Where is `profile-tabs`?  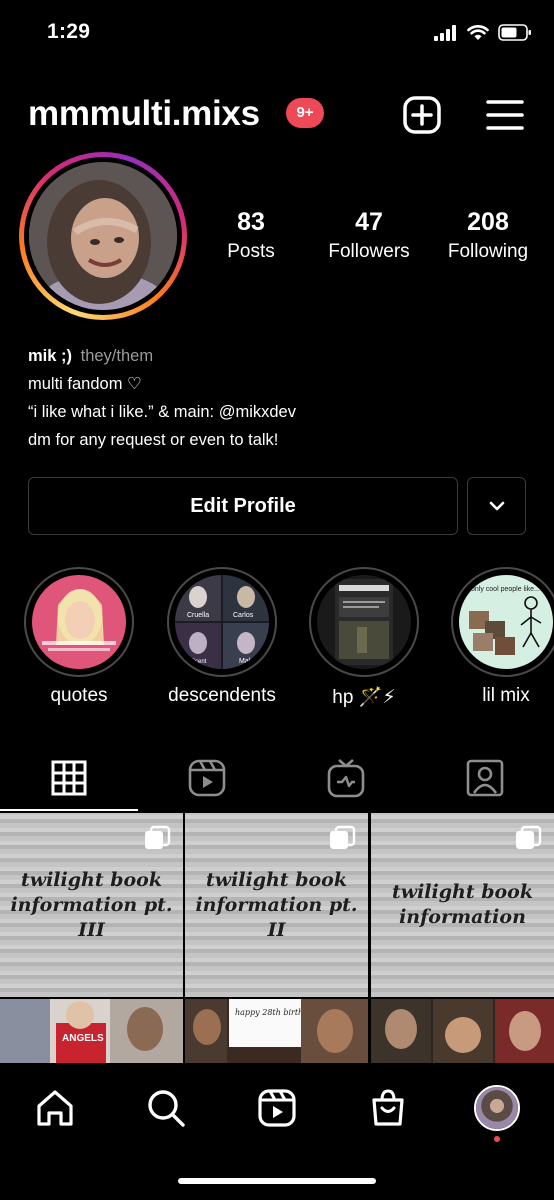 profile-tabs is located at coordinates (277, 778).